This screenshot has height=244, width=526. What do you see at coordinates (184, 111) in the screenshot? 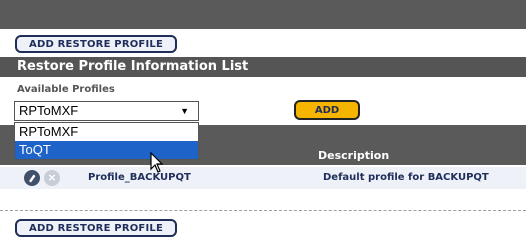
I see `chevron-down-icon: ▼` at bounding box center [184, 111].